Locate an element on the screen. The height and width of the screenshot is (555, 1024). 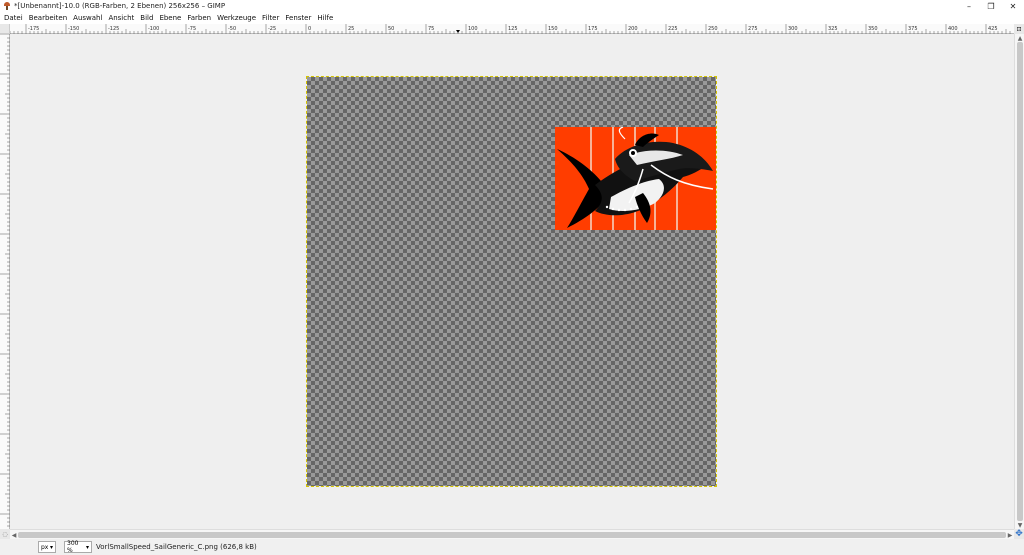
vertical-scroll-thumb is located at coordinates (1020, 281).